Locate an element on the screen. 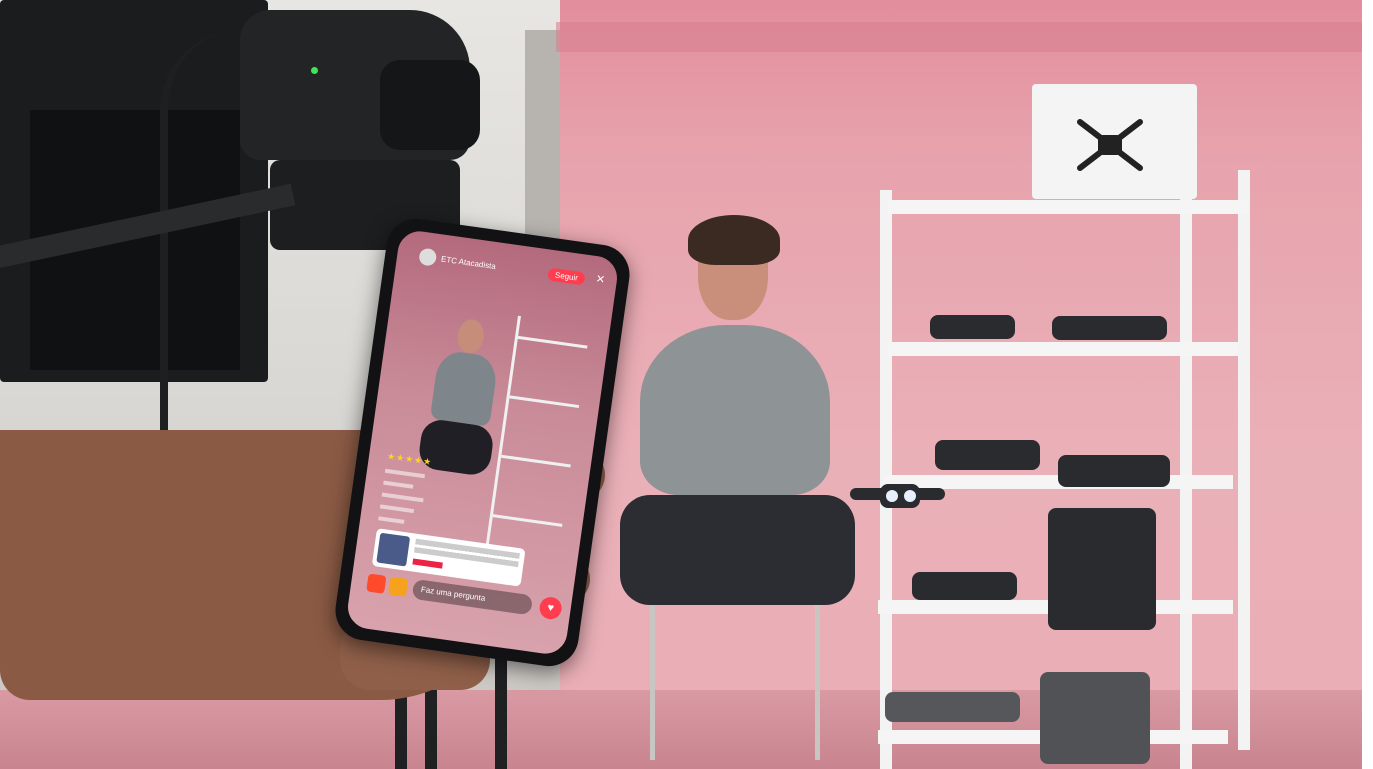 This screenshot has width=1373, height=769. presenter is located at coordinates (740, 465).